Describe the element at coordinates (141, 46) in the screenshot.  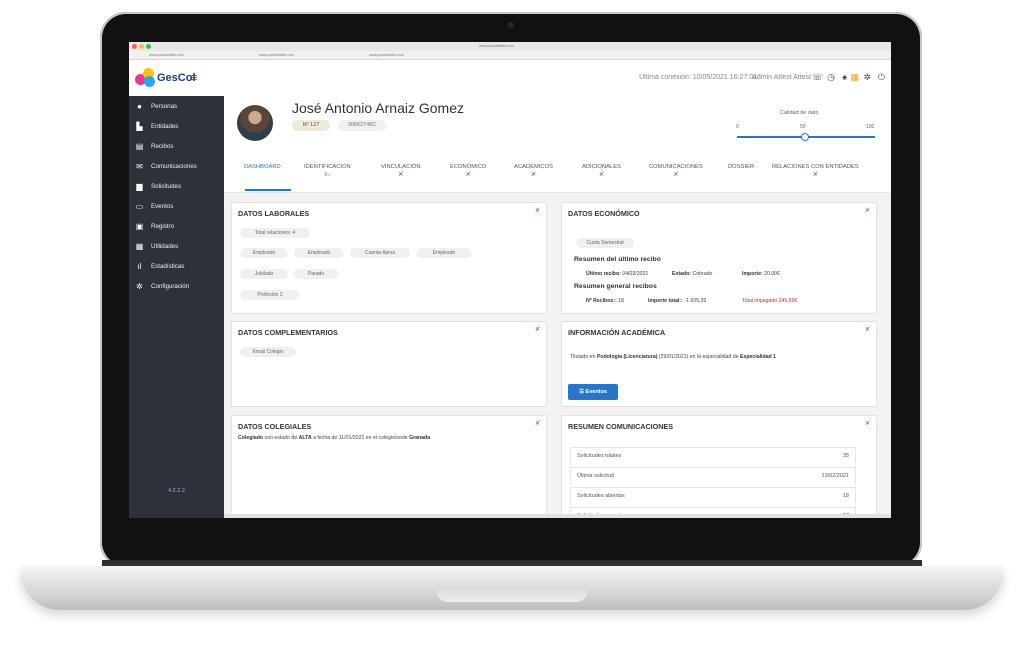
I see `minimize-window-icon` at that location.